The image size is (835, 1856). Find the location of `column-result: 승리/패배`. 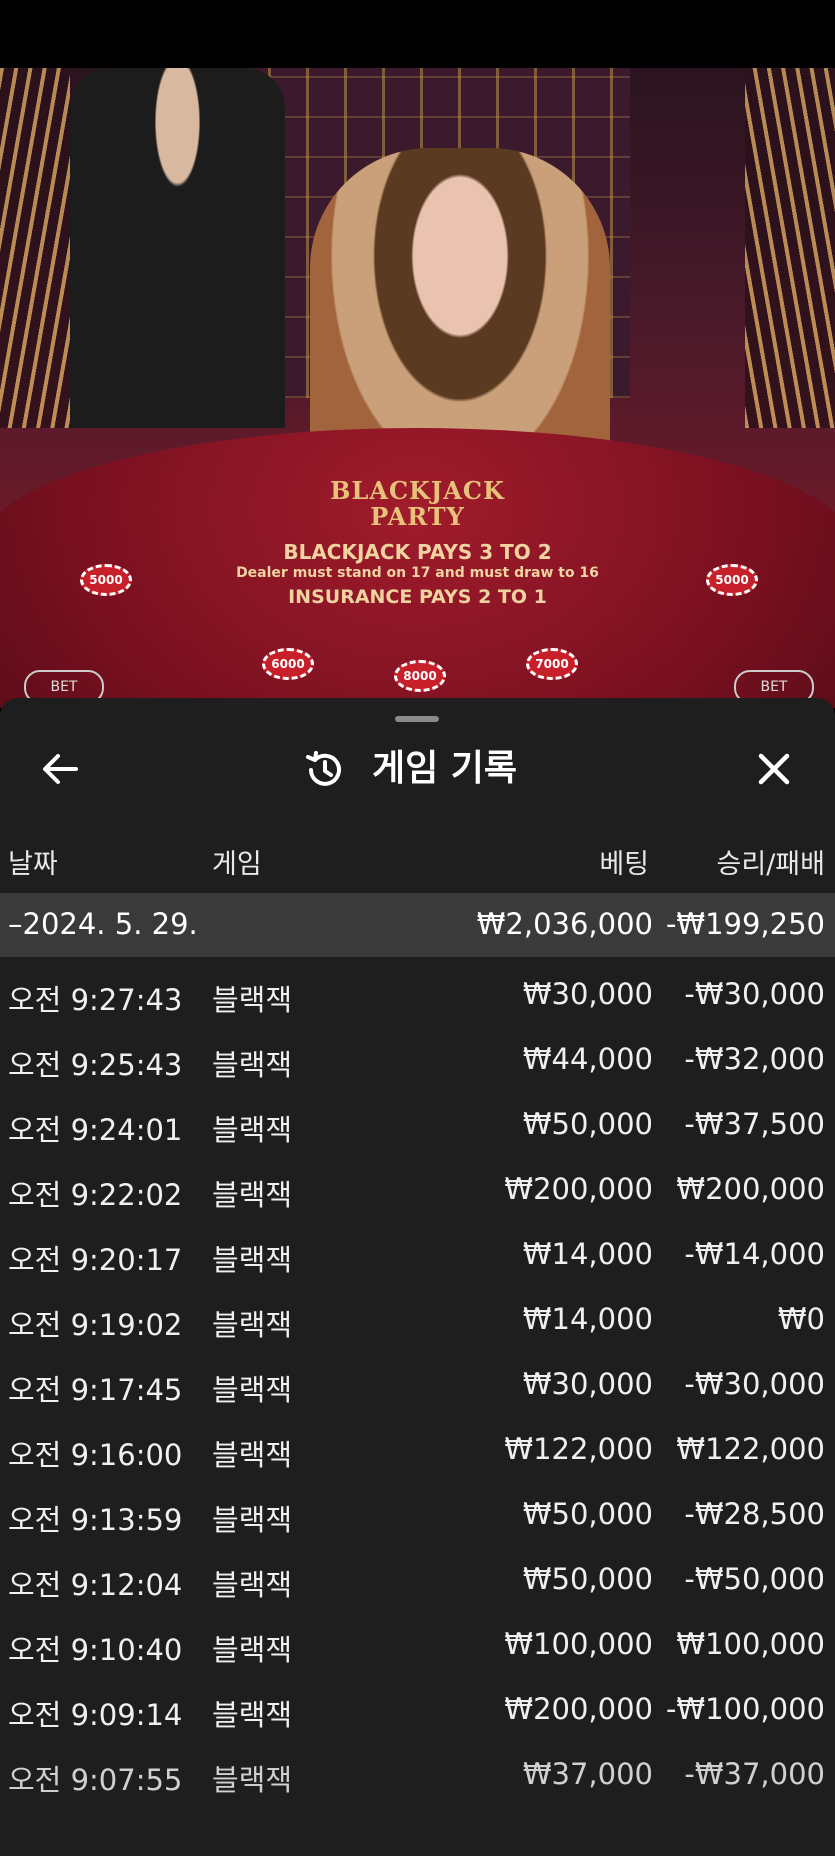

column-result: 승리/패배 is located at coordinates (770, 864).